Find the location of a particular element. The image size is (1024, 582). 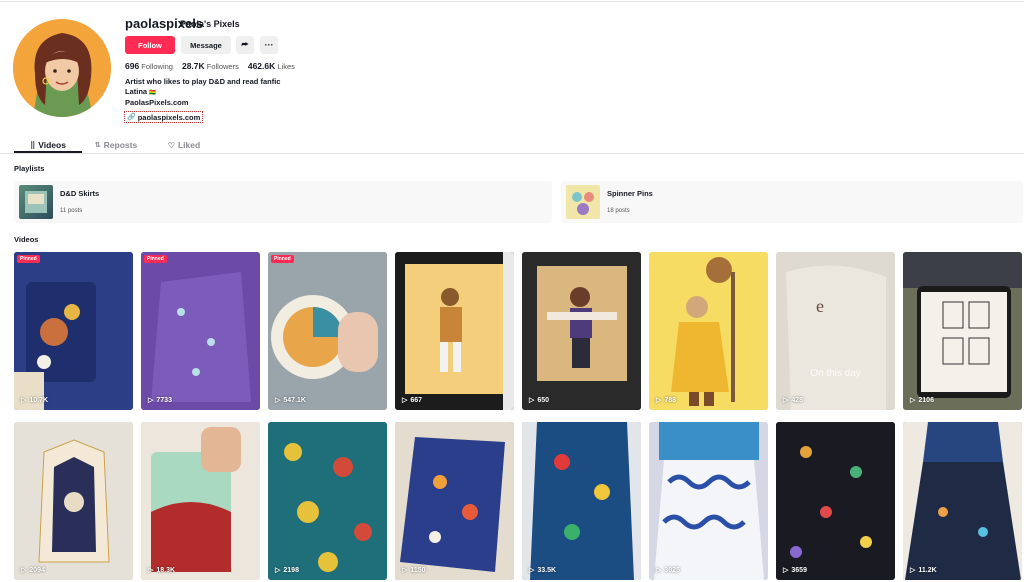

view-count: ▷ 10.7K is located at coordinates (35, 400).